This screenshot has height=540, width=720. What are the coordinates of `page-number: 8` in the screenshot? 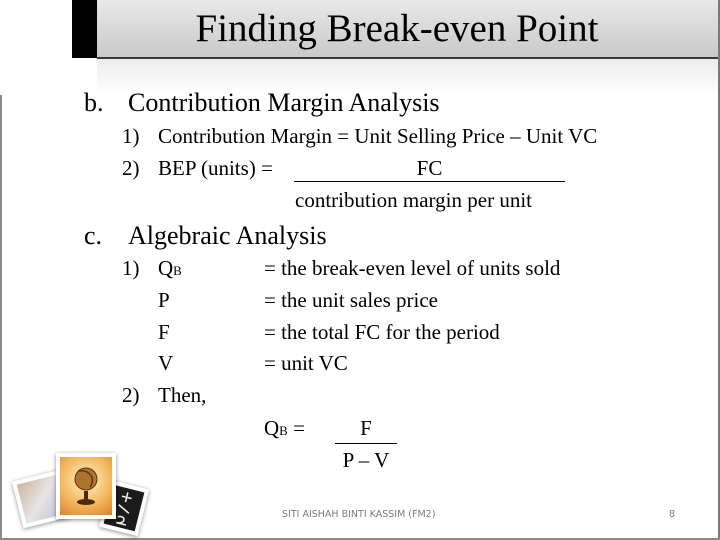 It's located at (672, 514).